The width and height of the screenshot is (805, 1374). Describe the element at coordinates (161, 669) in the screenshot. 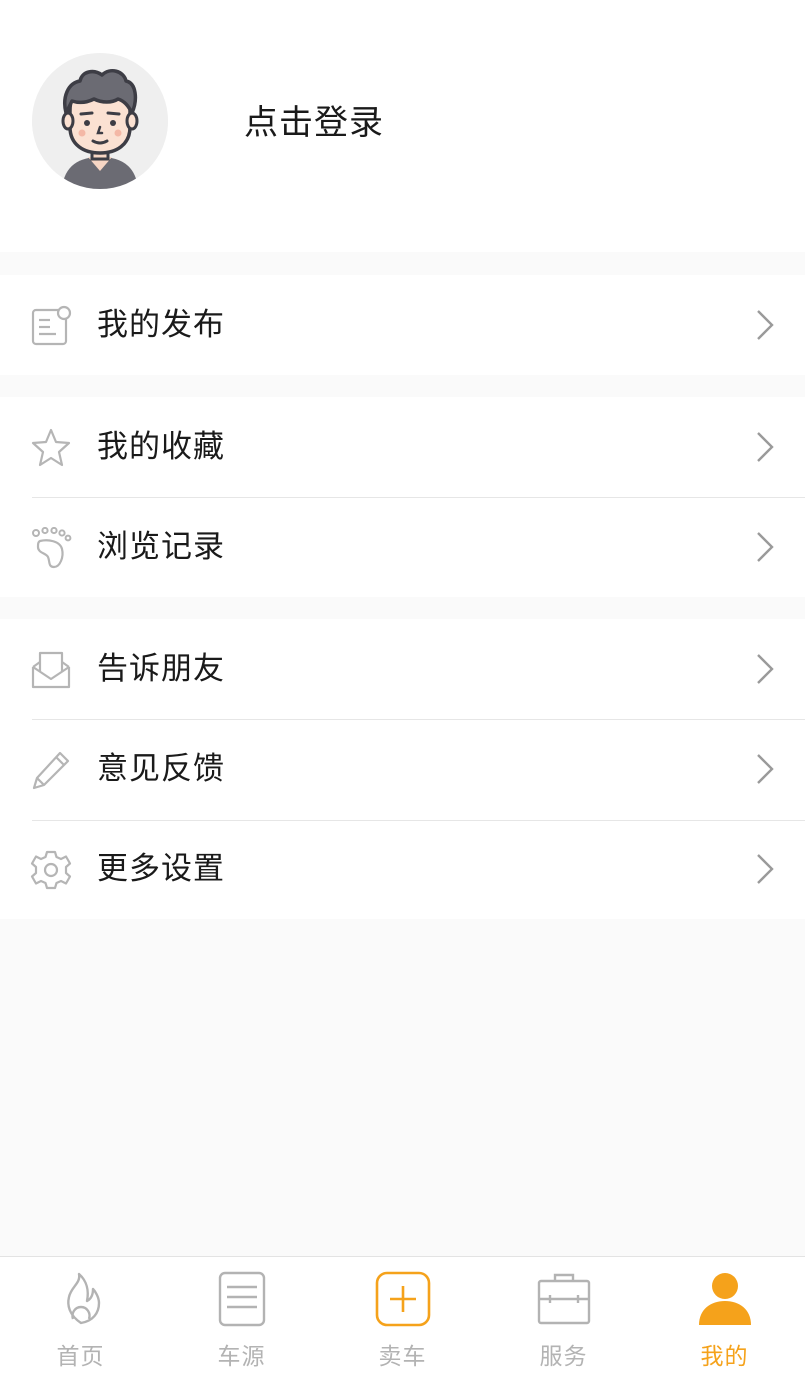

I see `menu-item-label: 告诉朋友` at that location.